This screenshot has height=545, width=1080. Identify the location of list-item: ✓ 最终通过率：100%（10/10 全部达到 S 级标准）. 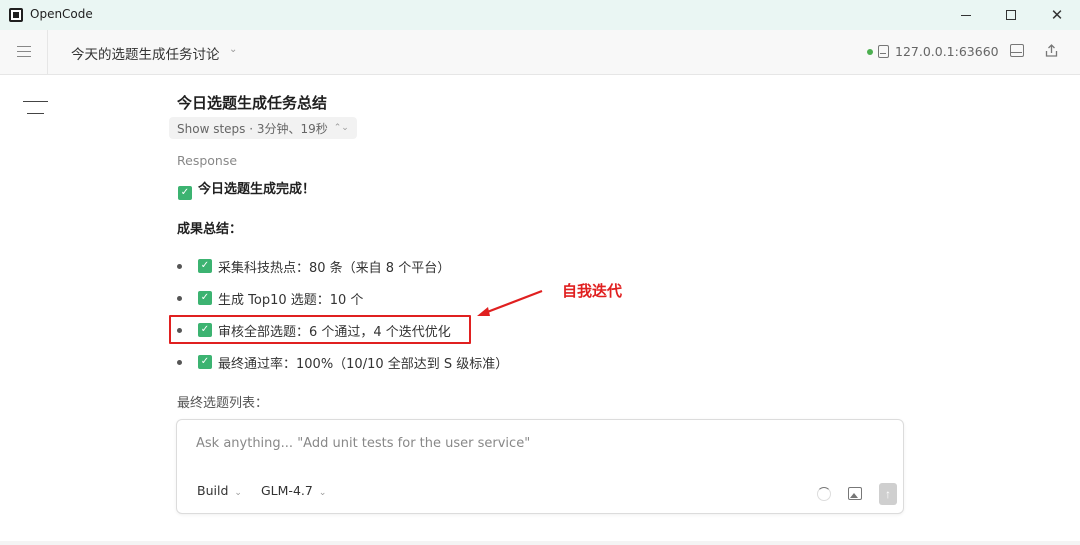
(342, 362).